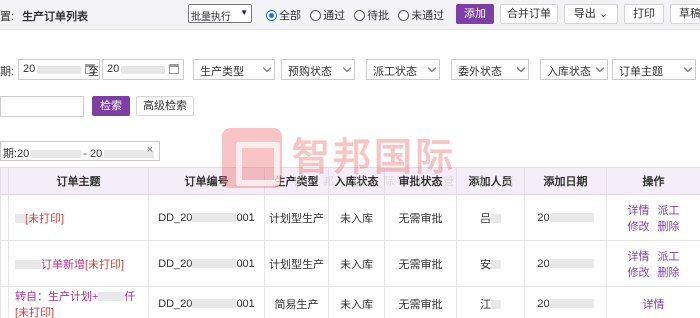  What do you see at coordinates (78, 263) in the screenshot?
I see `subject-cell: 订单新增[未打印]` at bounding box center [78, 263].